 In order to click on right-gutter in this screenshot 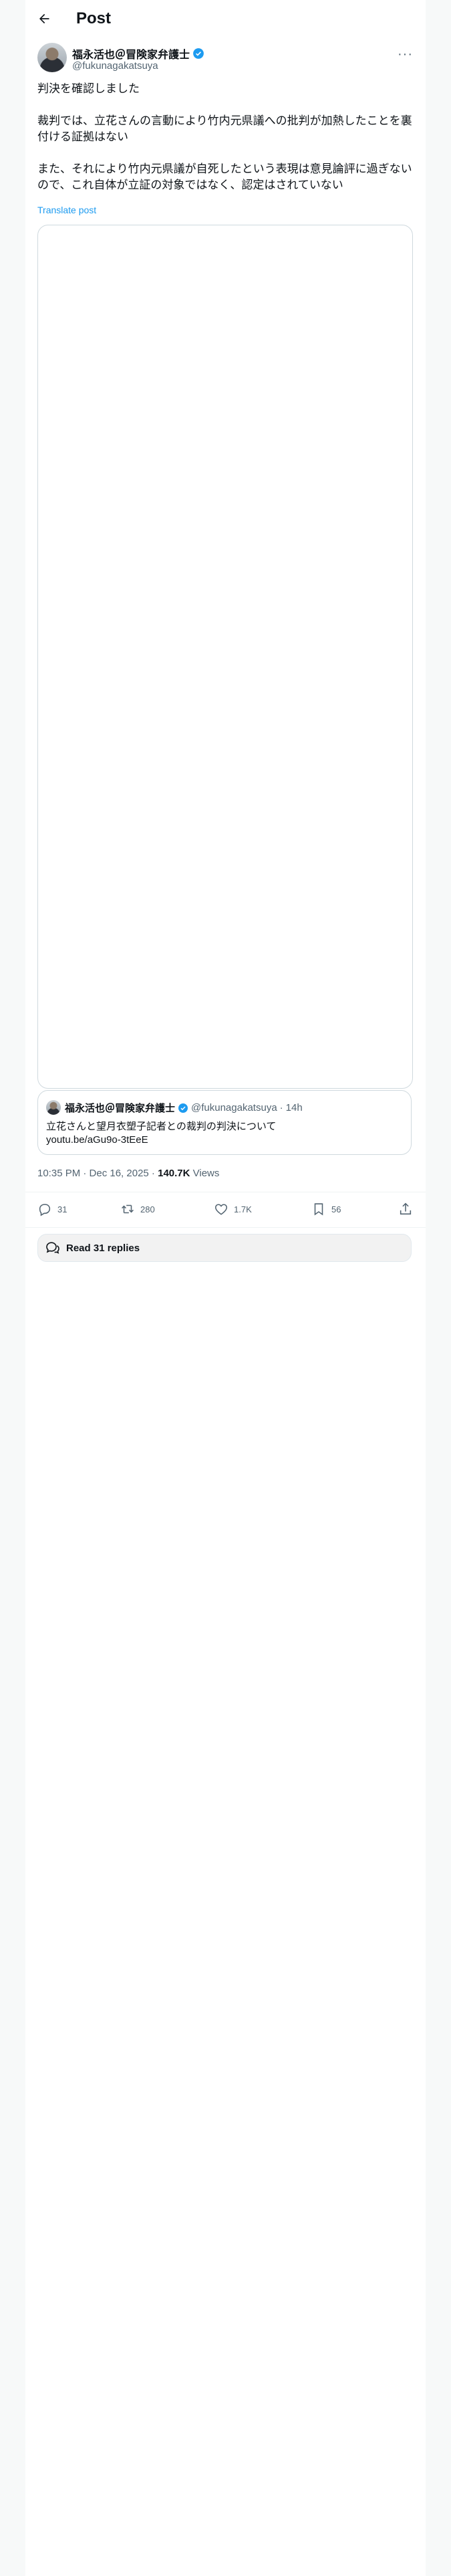, I will do `click(438, 1288)`.